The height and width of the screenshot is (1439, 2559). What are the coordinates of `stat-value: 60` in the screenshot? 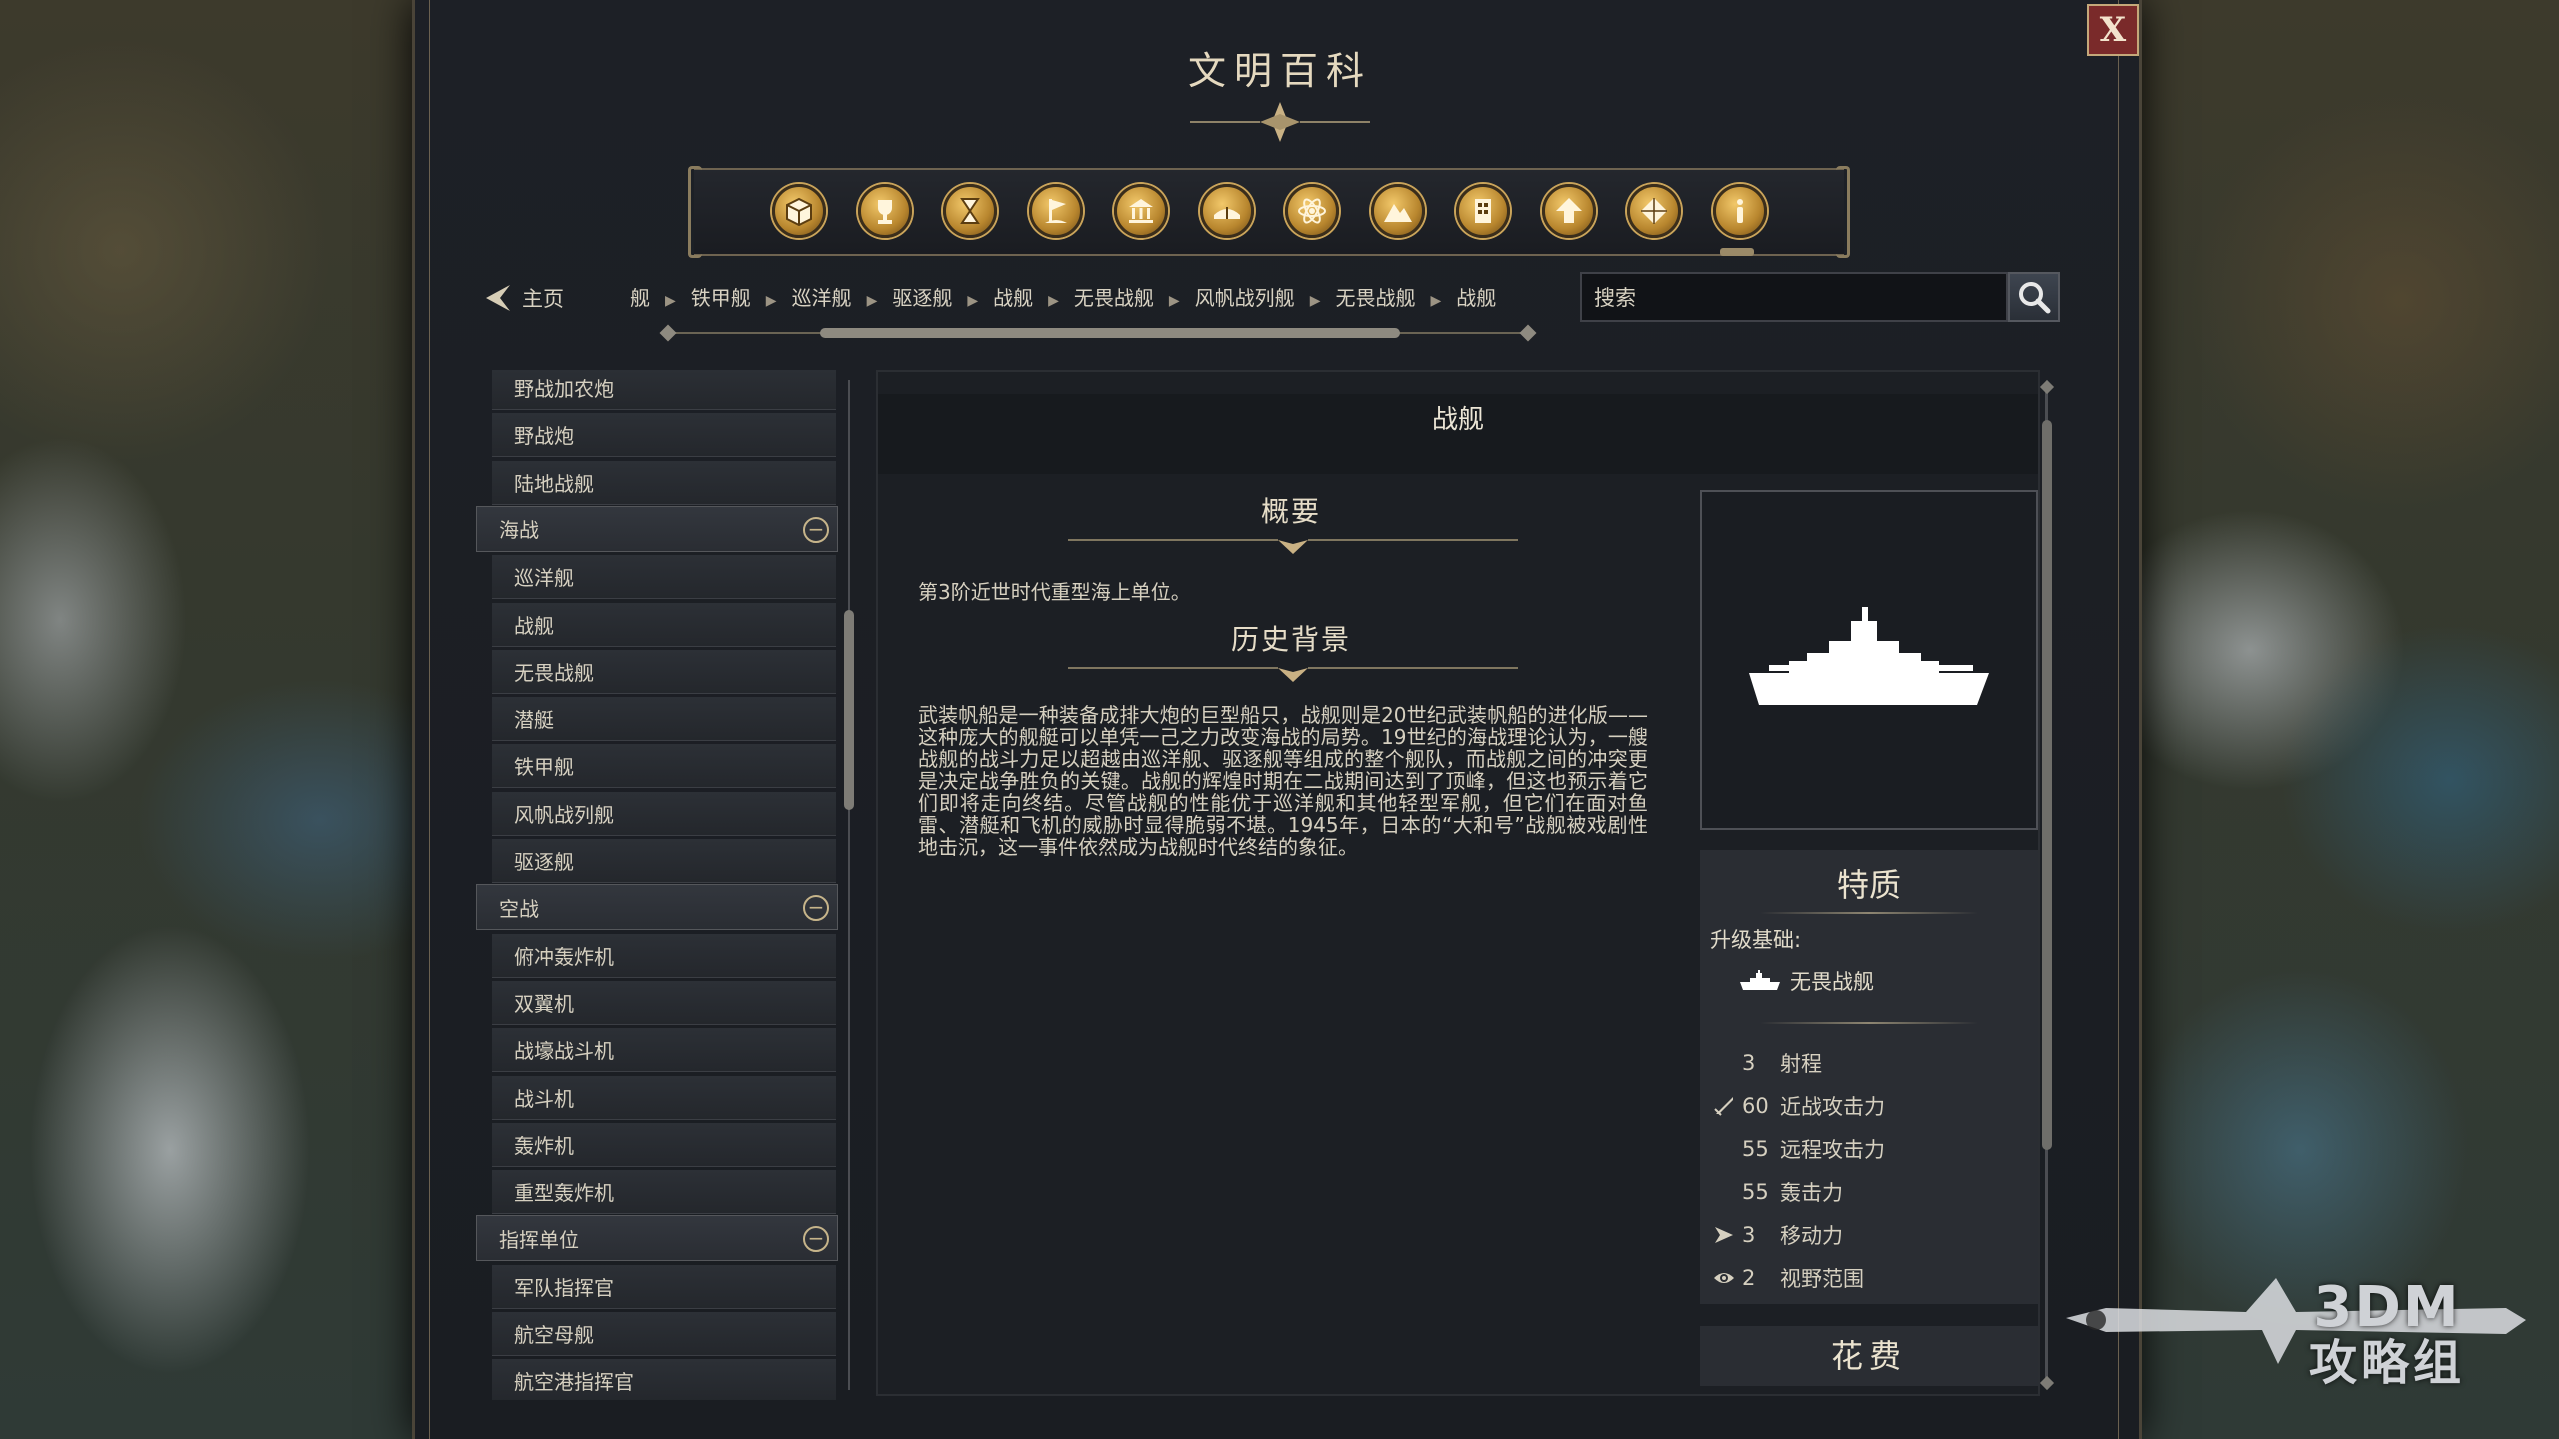 It's located at (1755, 1106).